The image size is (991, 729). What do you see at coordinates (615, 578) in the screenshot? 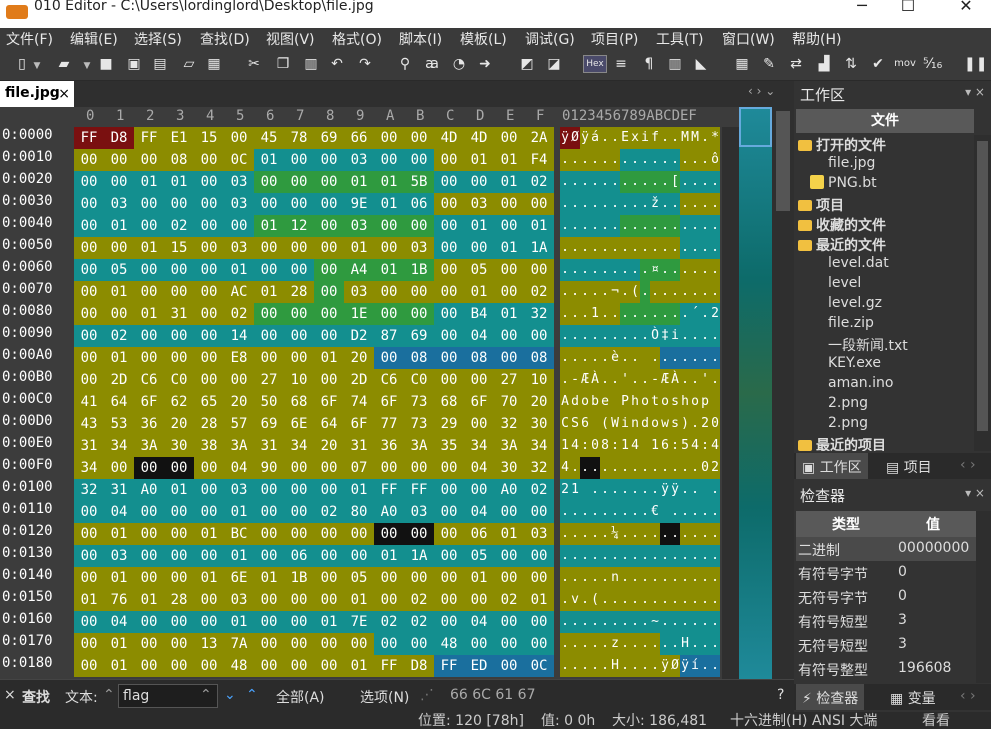
I see `ascii-char: n` at bounding box center [615, 578].